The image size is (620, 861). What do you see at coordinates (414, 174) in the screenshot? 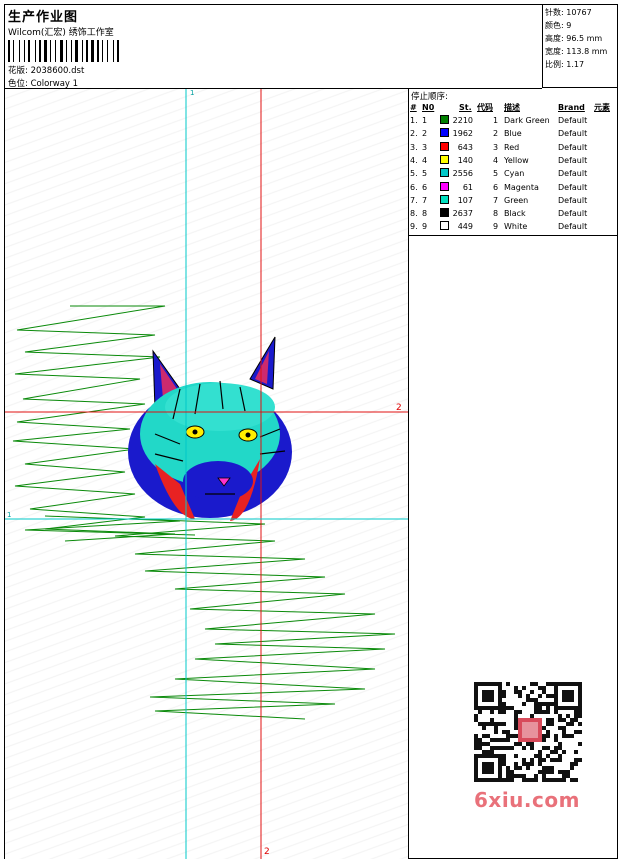
I see `thread-index: 5.` at bounding box center [414, 174].